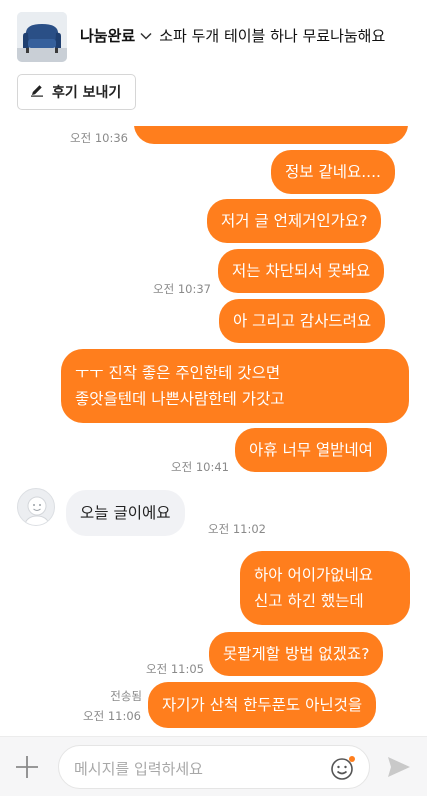 The width and height of the screenshot is (427, 796). Describe the element at coordinates (175, 669) in the screenshot. I see `message-time: 오전 11:05` at that location.